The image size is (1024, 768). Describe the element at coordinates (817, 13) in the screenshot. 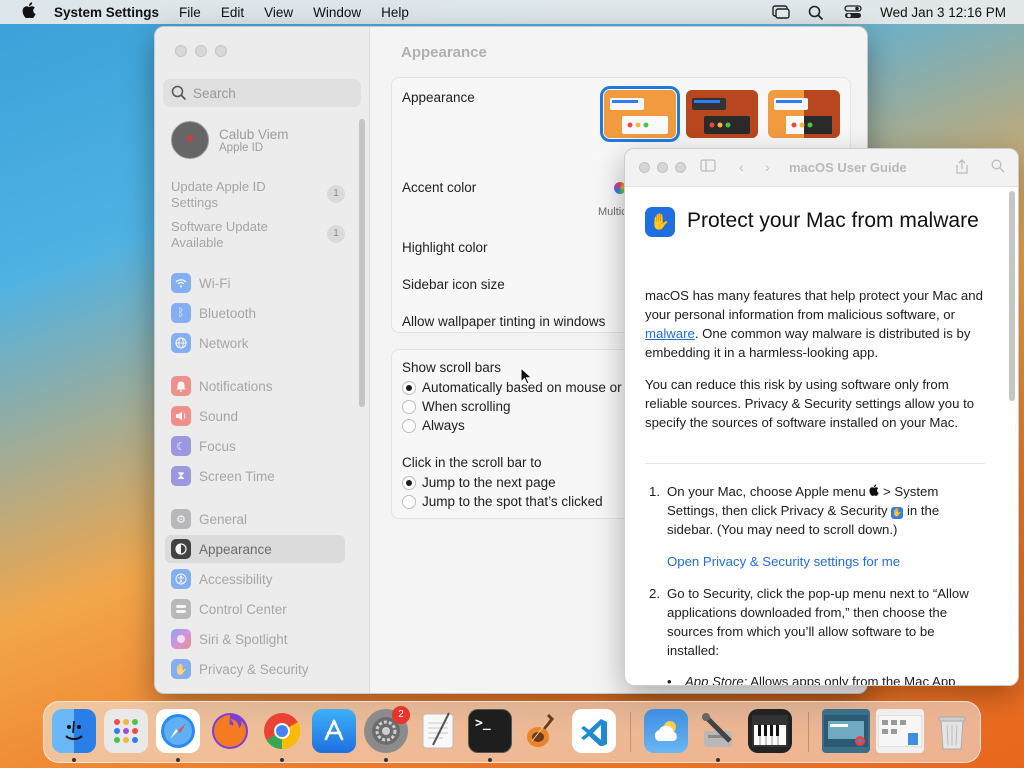

I see `spotlight-search-icon` at that location.